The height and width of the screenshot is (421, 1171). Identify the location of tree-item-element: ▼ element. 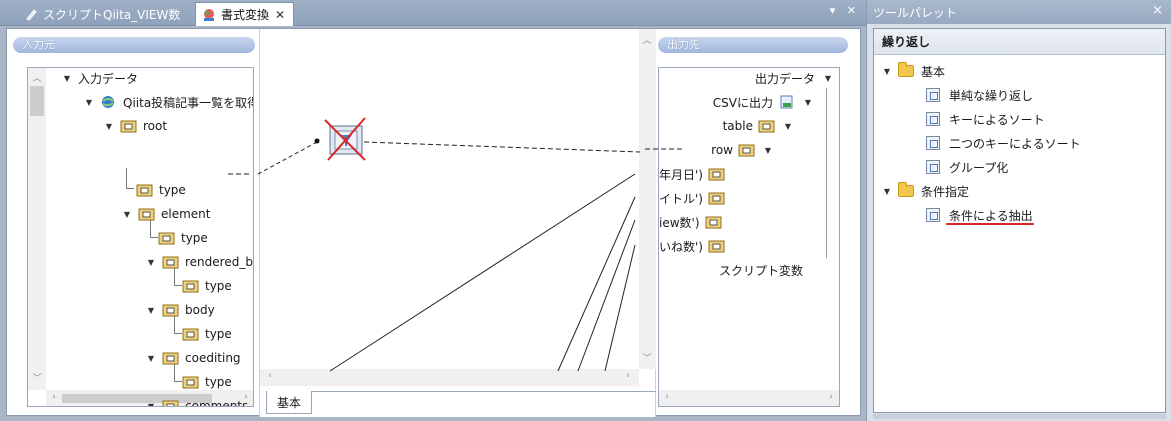
(166, 214).